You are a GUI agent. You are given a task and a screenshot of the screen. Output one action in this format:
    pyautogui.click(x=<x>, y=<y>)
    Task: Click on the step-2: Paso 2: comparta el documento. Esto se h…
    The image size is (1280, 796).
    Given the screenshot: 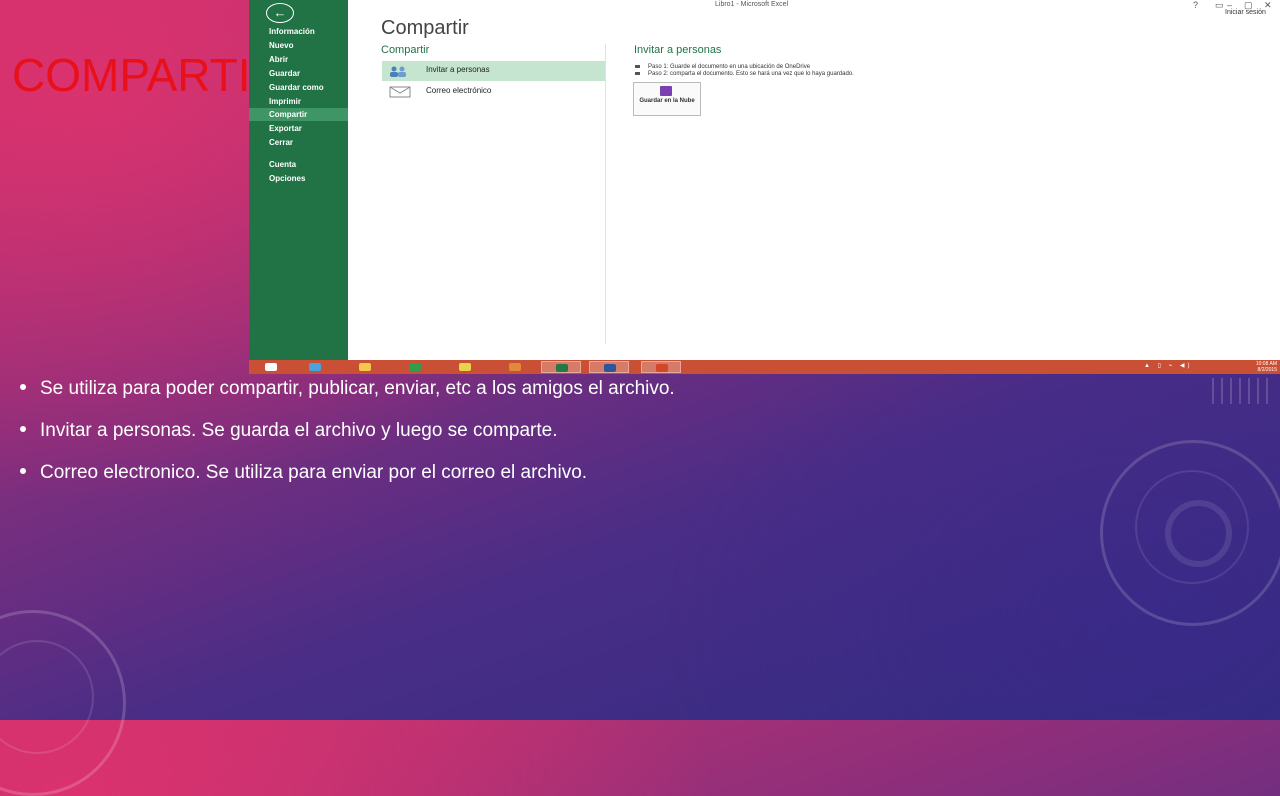 What is the action you would take?
    pyautogui.click(x=744, y=74)
    